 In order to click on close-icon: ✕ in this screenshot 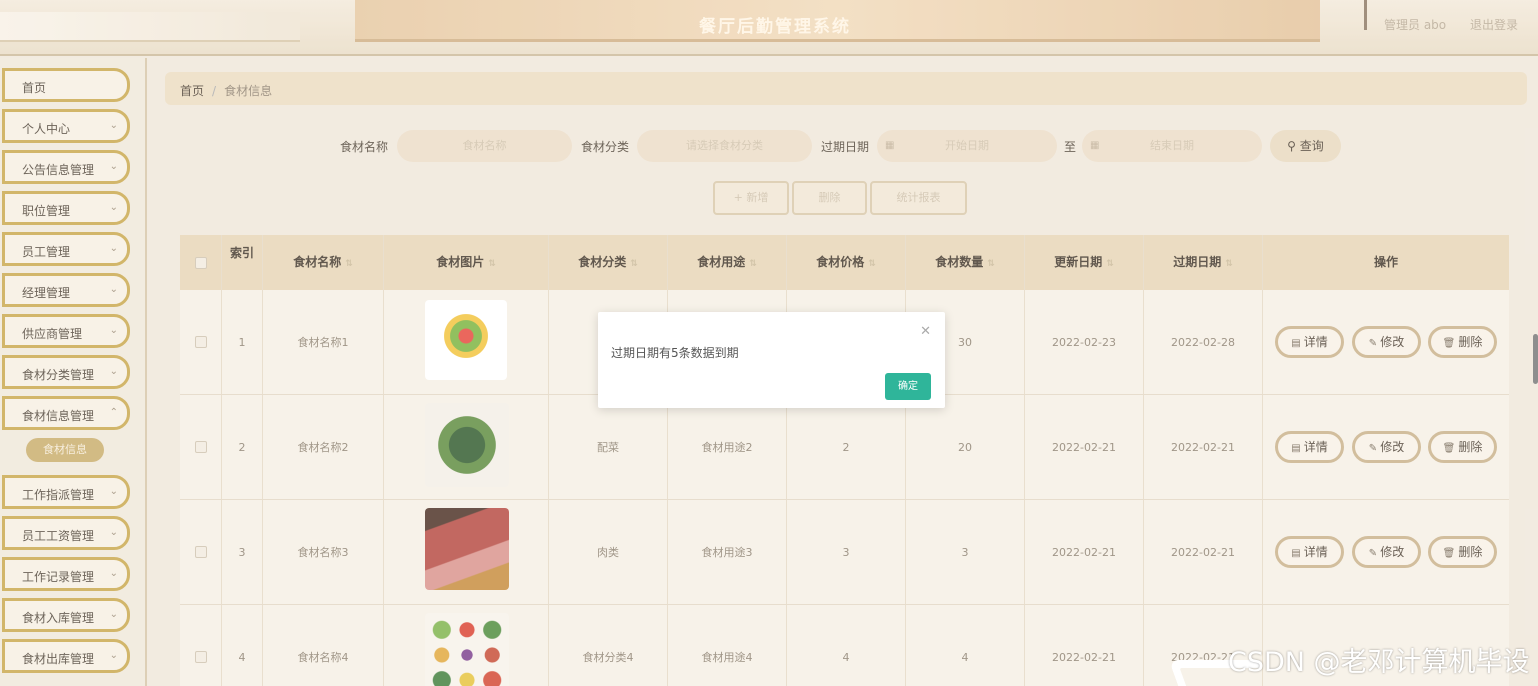, I will do `click(925, 331)`.